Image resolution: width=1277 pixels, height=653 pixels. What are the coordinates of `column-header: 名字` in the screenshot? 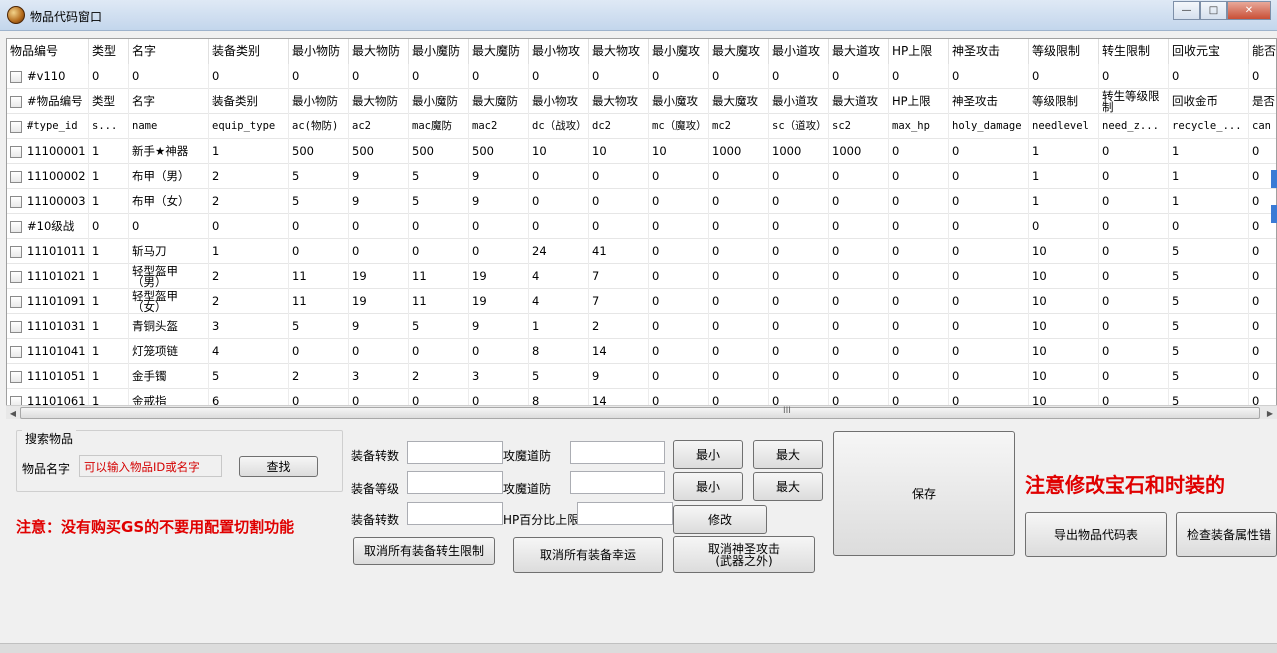 It's located at (169, 51).